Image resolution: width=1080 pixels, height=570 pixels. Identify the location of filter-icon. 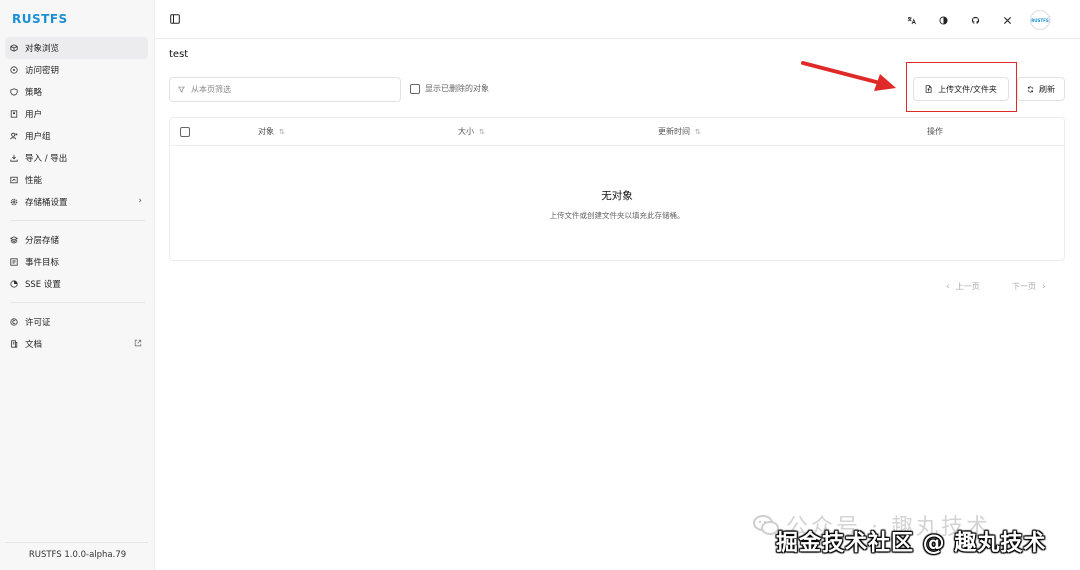
(181, 89).